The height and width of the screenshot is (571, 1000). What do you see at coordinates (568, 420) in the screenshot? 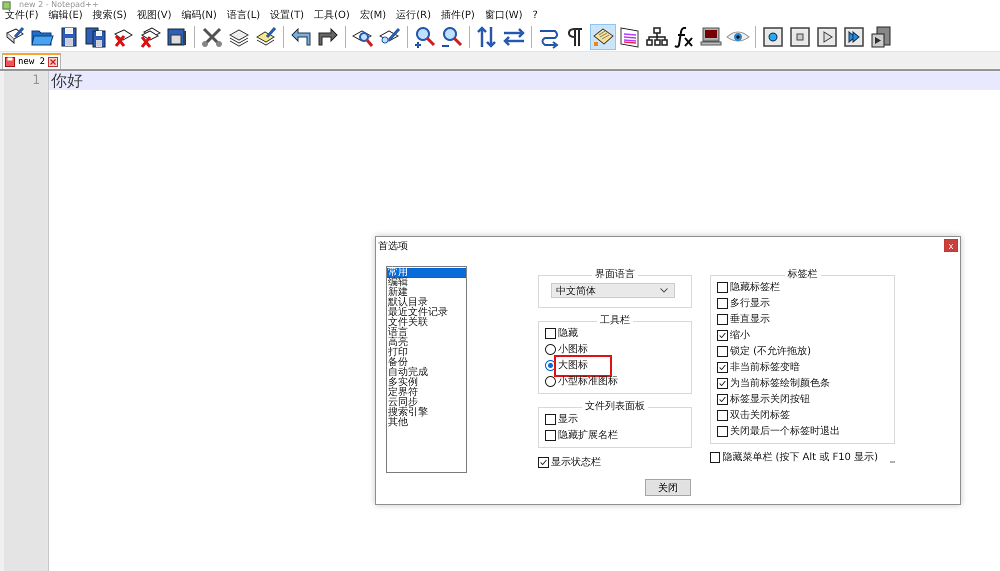
I see `option-label: 显示` at bounding box center [568, 420].